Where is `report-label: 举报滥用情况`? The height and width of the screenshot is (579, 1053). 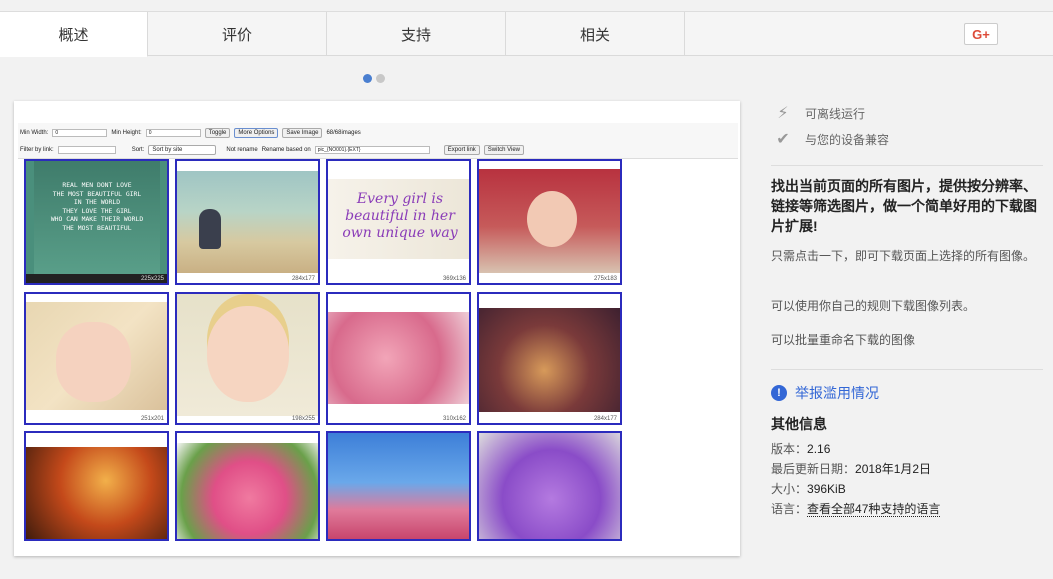 report-label: 举报滥用情况 is located at coordinates (837, 393).